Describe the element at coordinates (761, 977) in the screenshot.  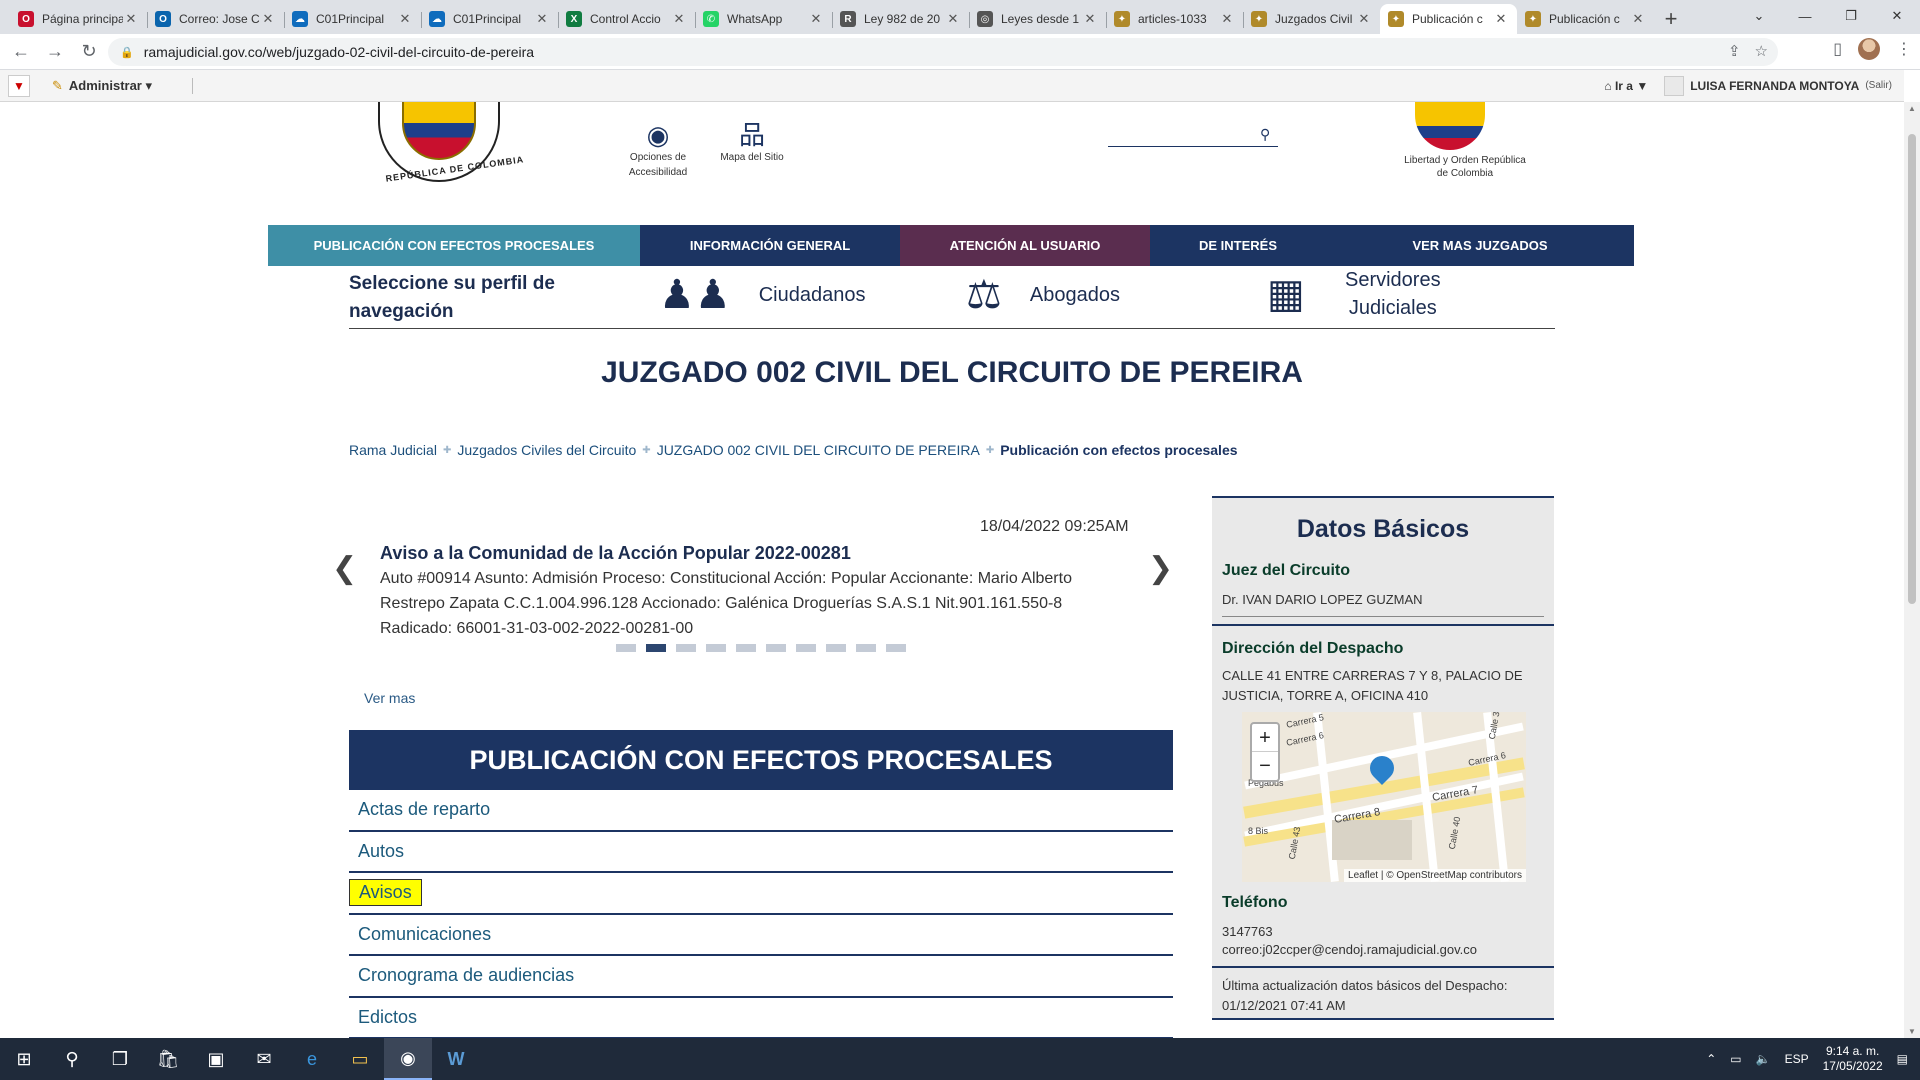
I see `publicacion-item: Cronograma de audiencias` at that location.